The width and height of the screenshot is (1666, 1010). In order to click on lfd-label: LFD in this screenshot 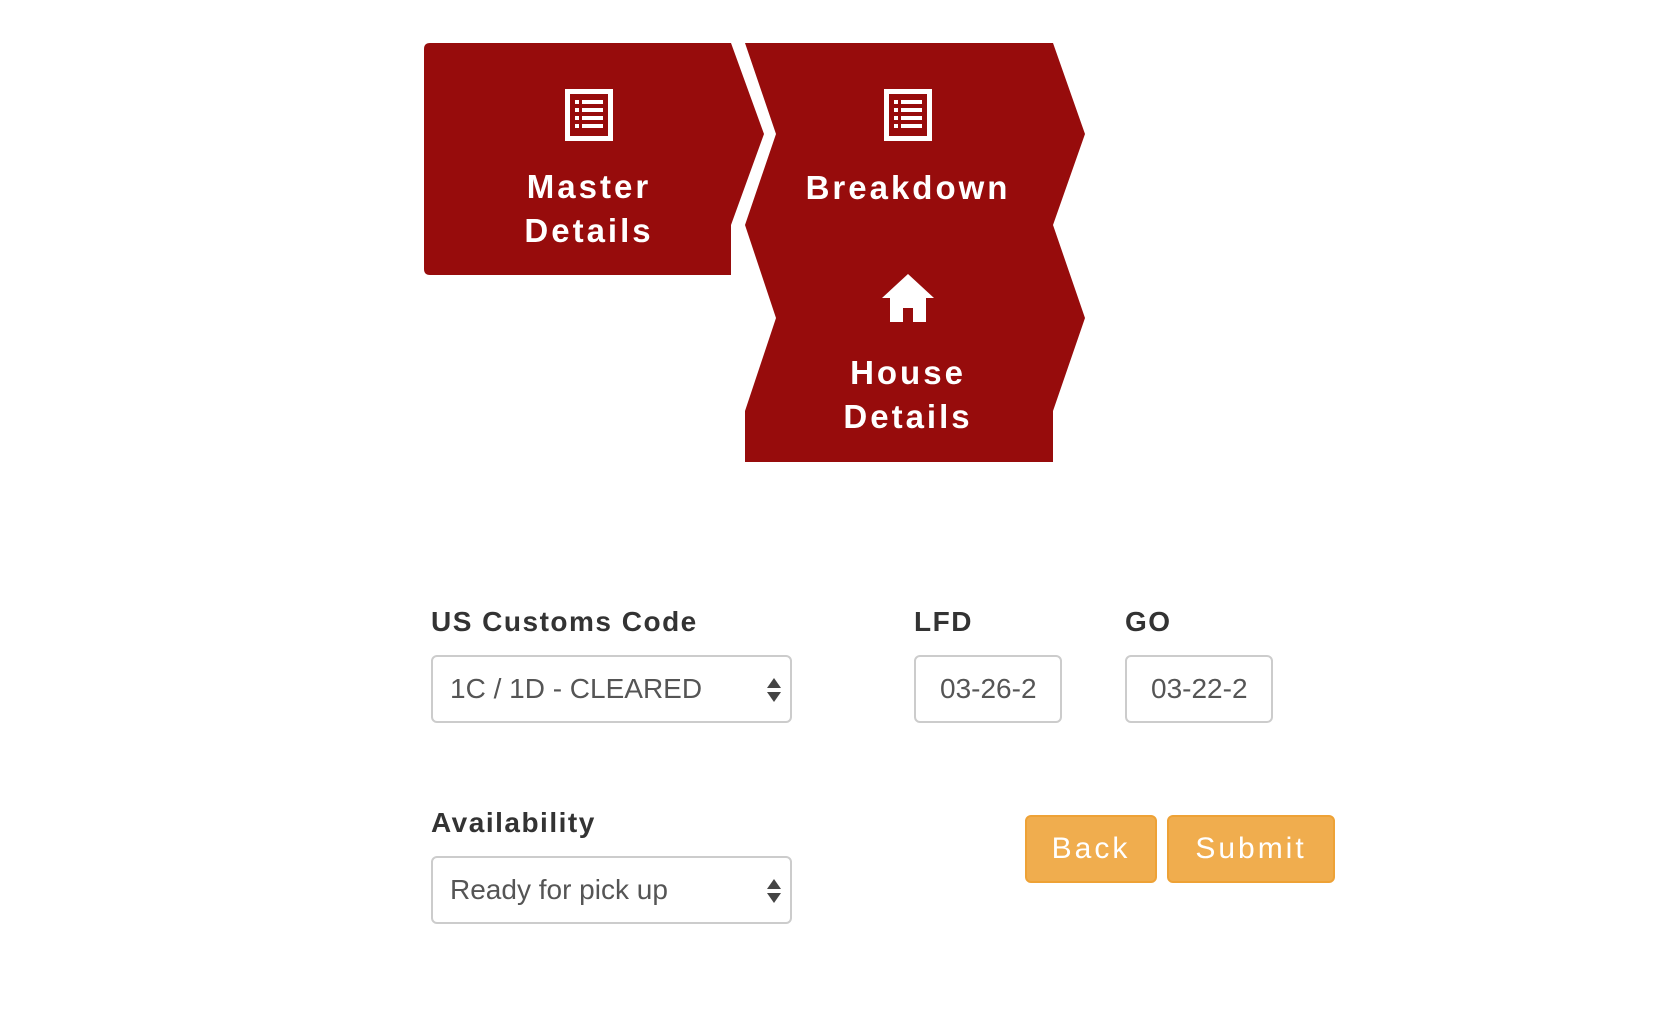, I will do `click(943, 621)`.